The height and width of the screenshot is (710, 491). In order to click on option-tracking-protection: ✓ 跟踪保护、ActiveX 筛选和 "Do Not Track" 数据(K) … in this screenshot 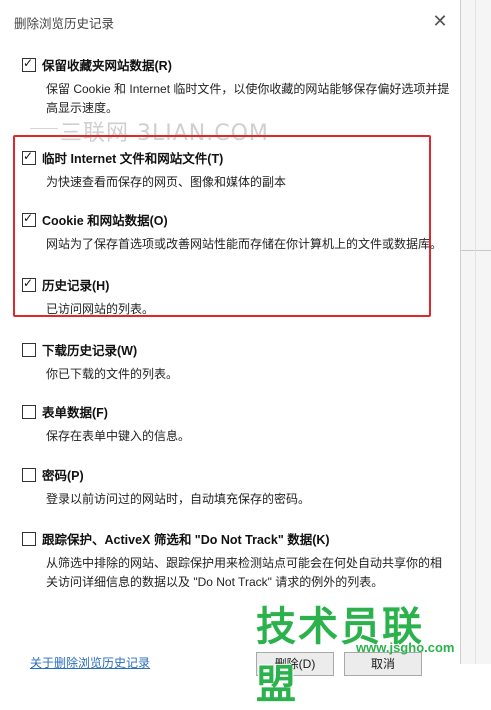, I will do `click(237, 560)`.